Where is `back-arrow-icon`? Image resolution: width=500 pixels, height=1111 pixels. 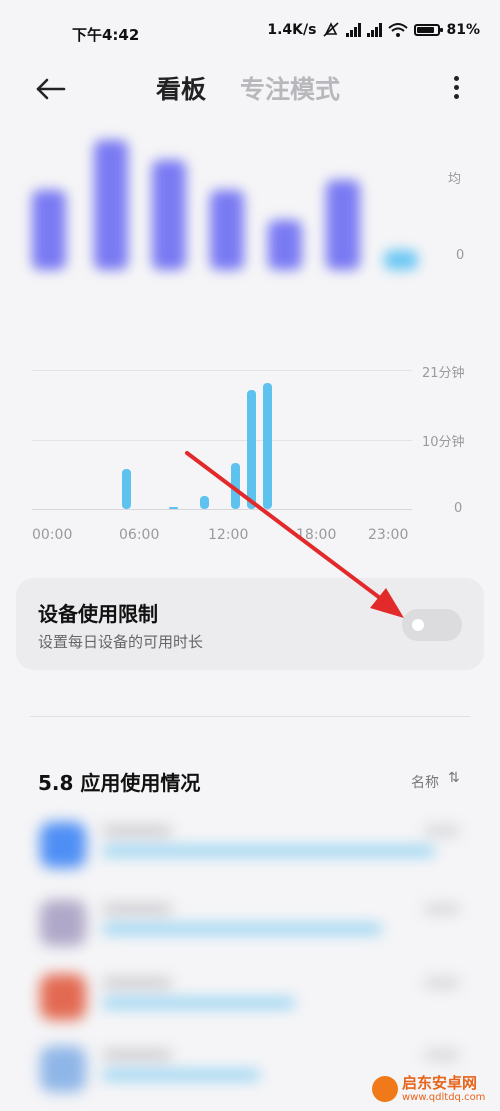
back-arrow-icon is located at coordinates (51, 89).